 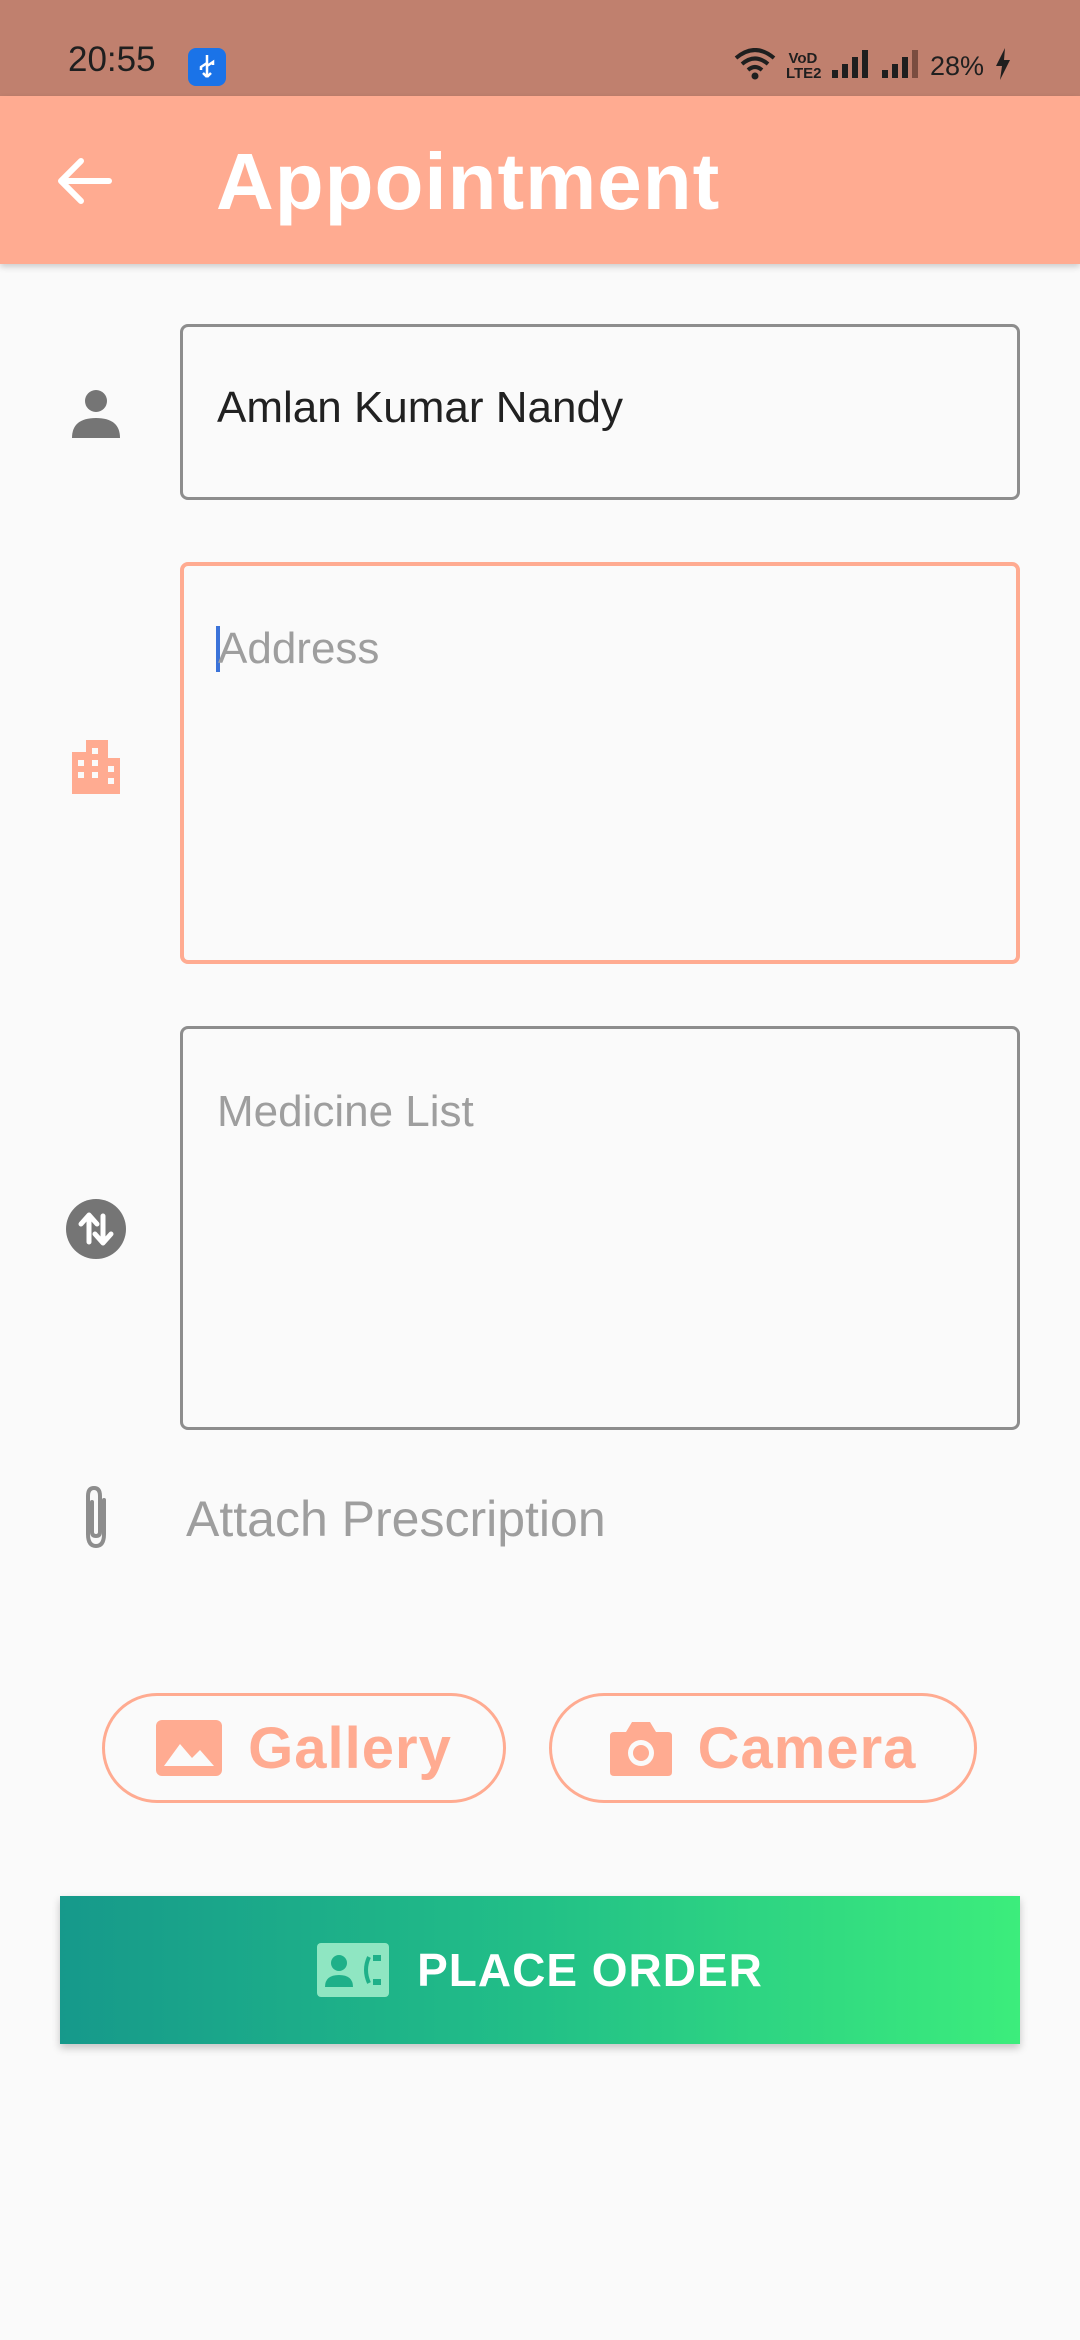 I want to click on back-button, so click(x=85, y=181).